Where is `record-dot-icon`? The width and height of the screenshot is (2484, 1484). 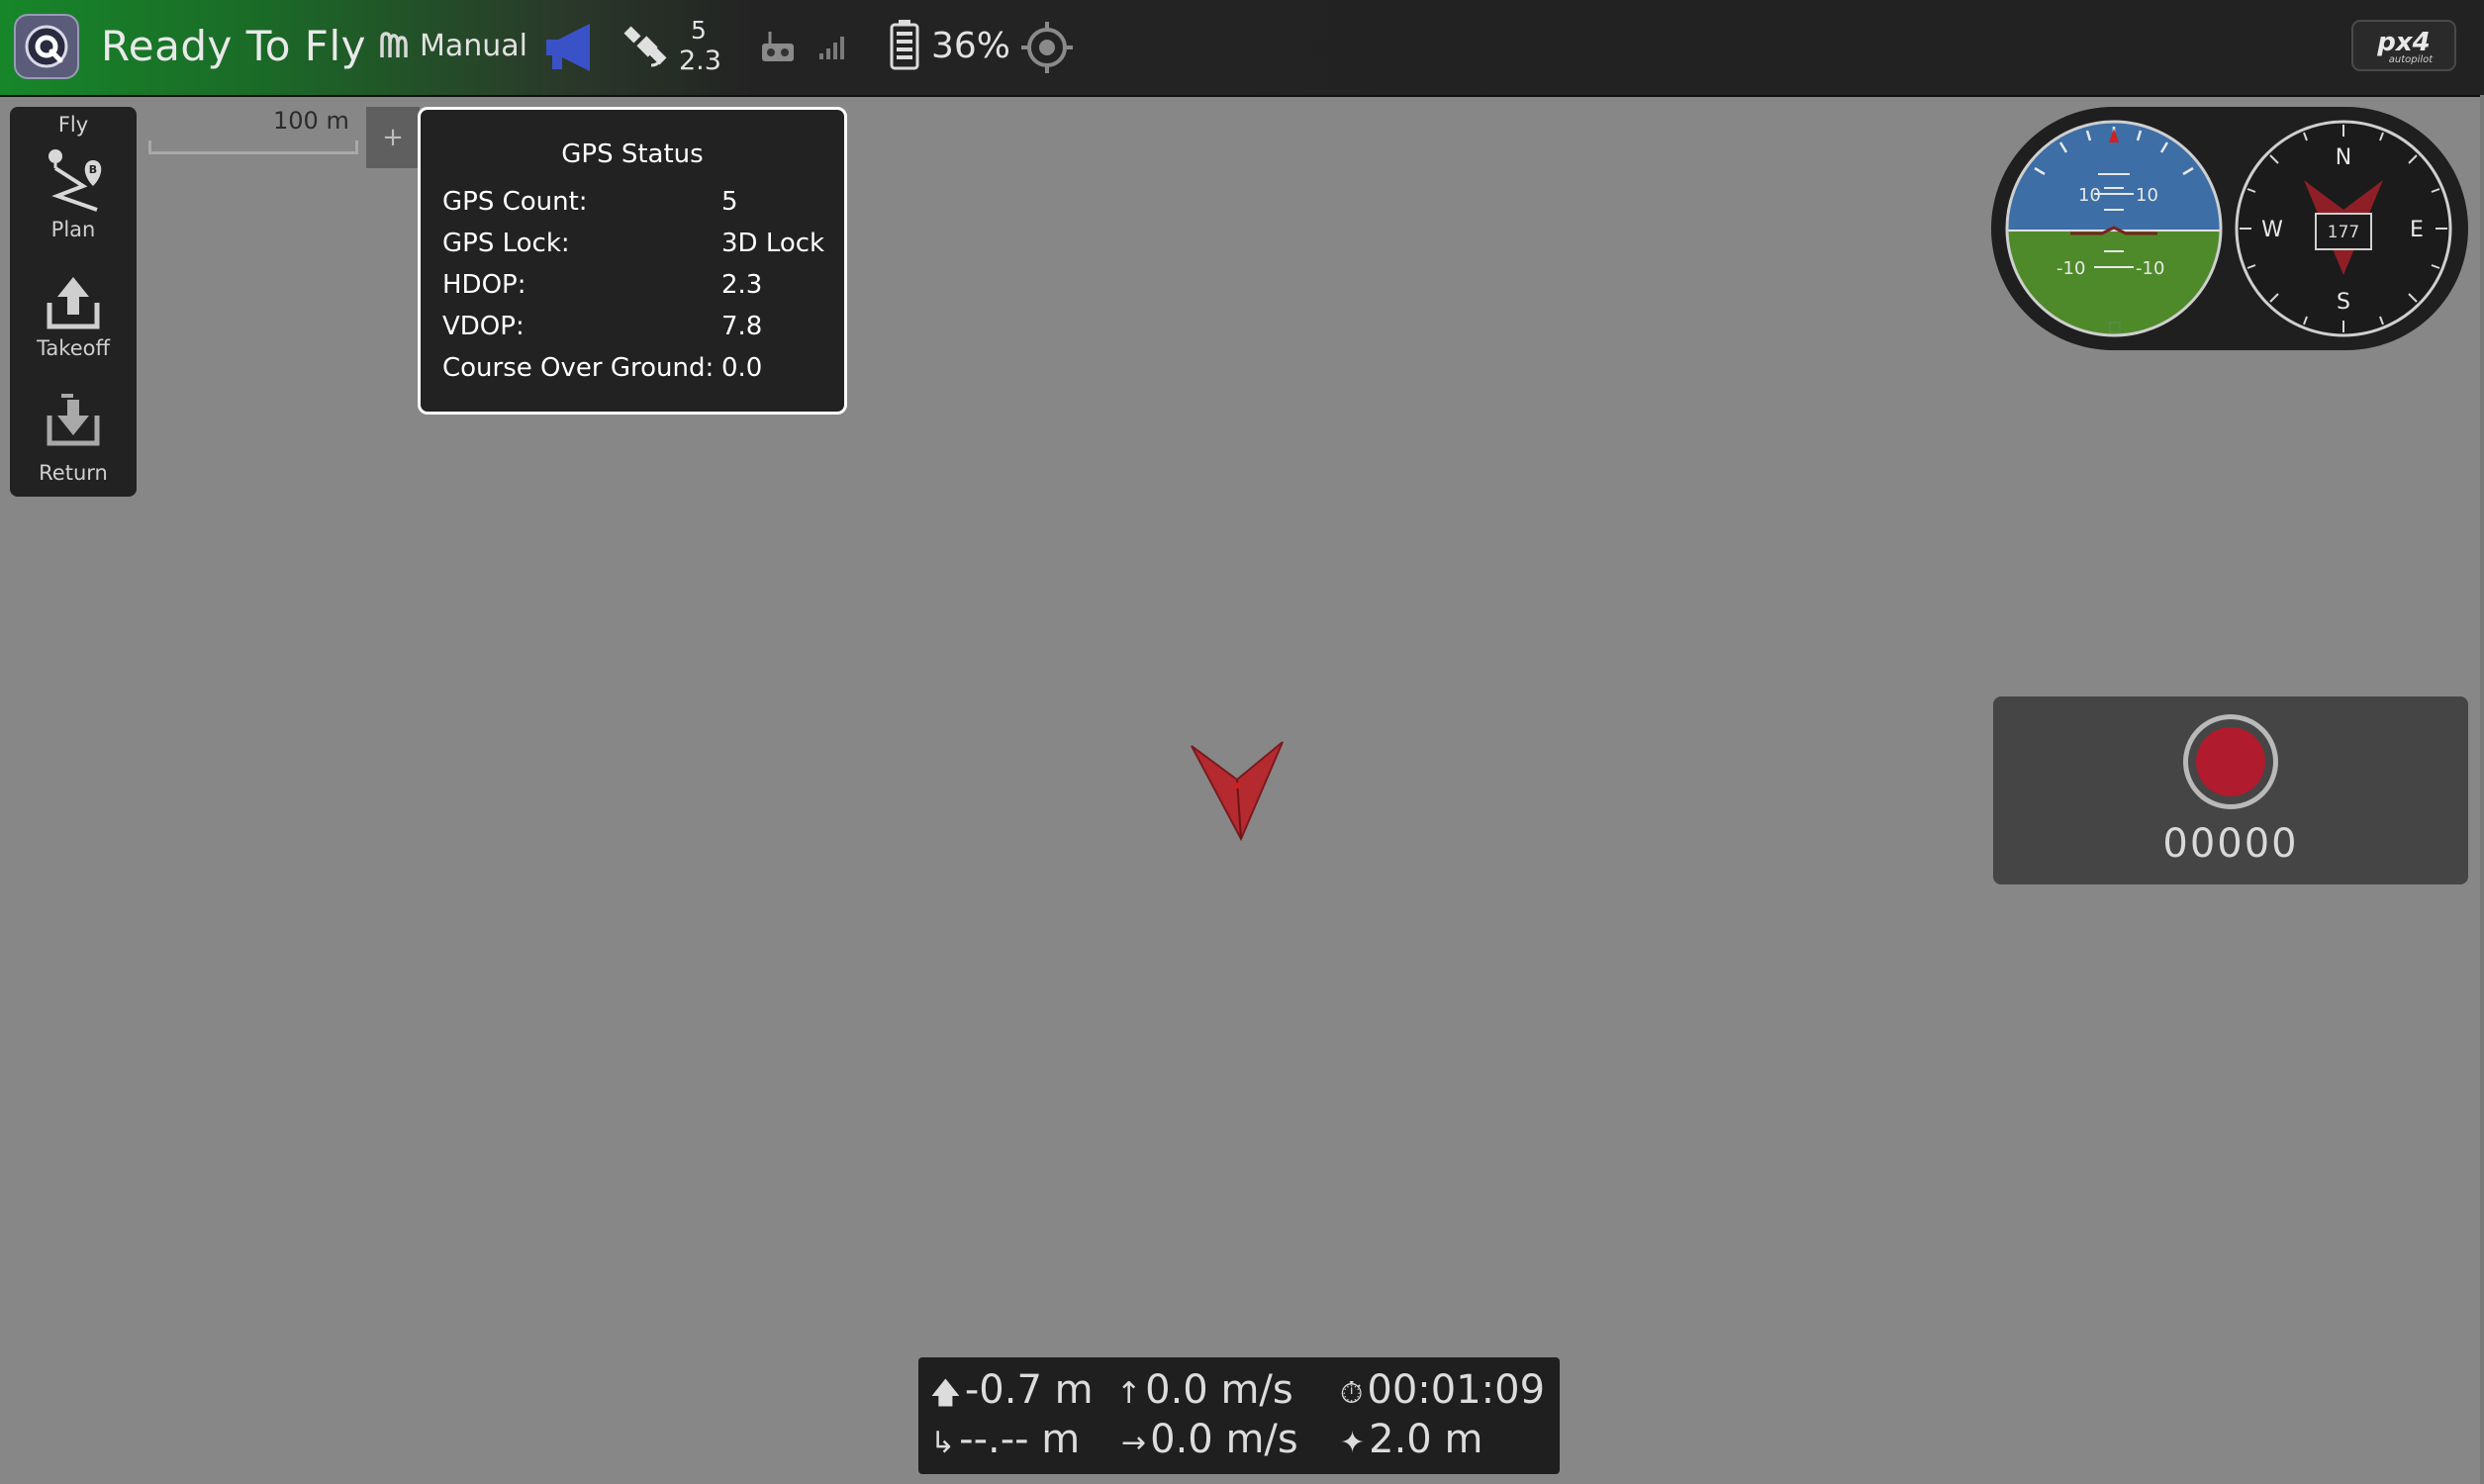
record-dot-icon is located at coordinates (2230, 761).